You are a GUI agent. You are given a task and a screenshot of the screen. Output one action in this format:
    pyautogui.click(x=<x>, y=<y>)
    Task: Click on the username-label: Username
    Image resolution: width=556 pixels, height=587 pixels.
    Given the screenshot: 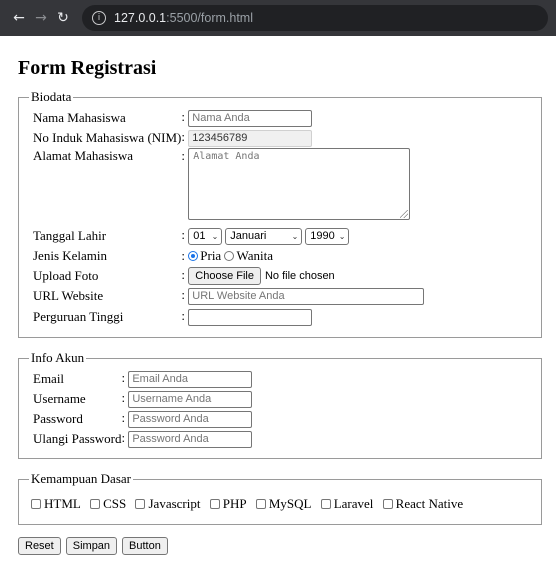 What is the action you would take?
    pyautogui.click(x=59, y=398)
    